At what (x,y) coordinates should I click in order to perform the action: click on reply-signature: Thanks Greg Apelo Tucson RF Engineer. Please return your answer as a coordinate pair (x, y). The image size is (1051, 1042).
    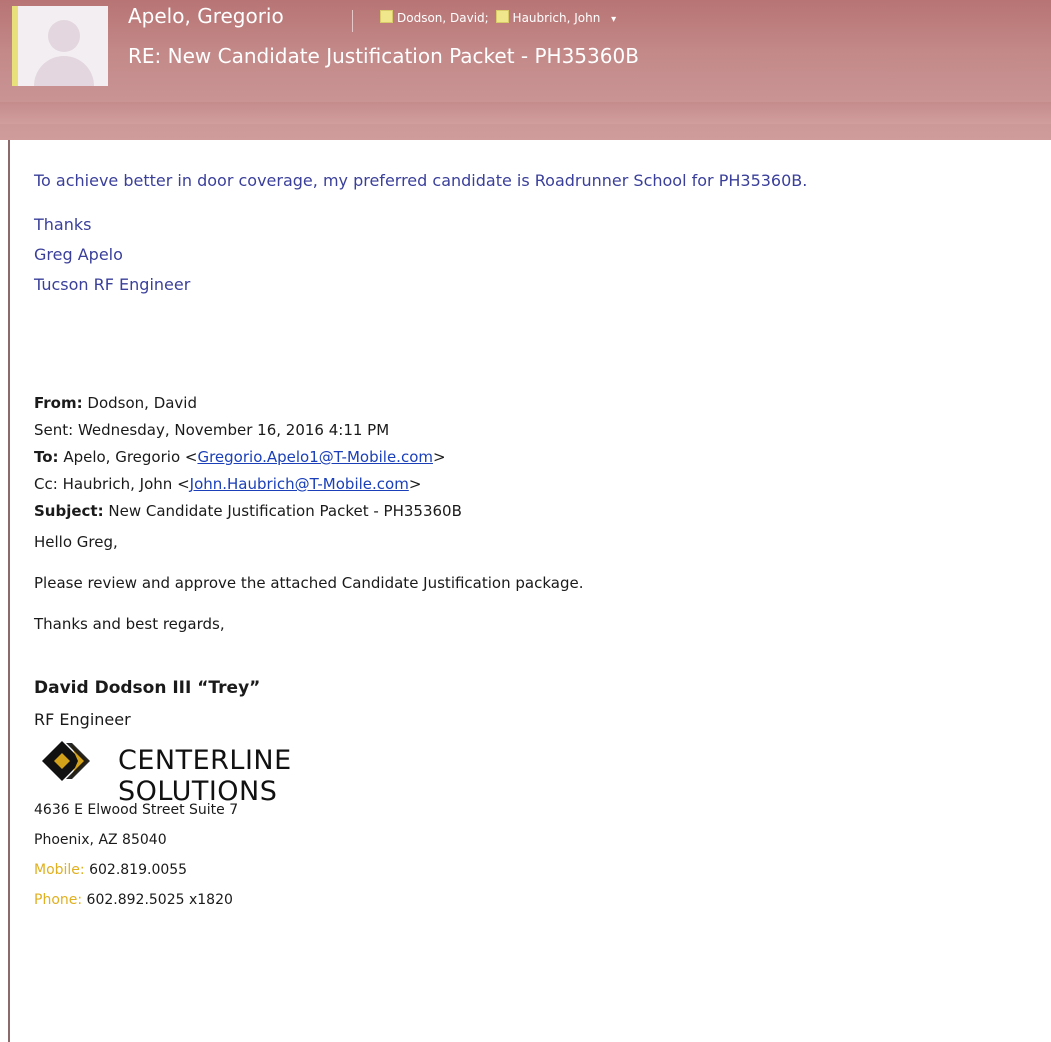
    Looking at the image, I should click on (420, 255).